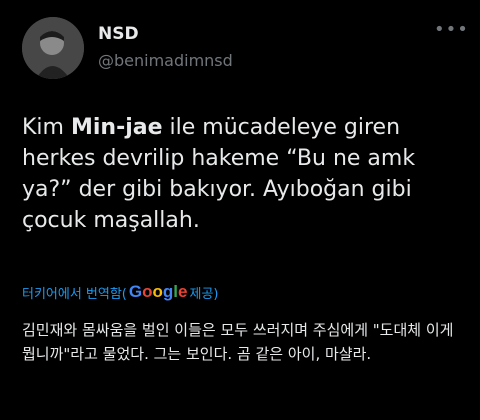 The width and height of the screenshot is (480, 420). Describe the element at coordinates (116, 127) in the screenshot. I see `tweet-mention-bold: Min-jae` at that location.